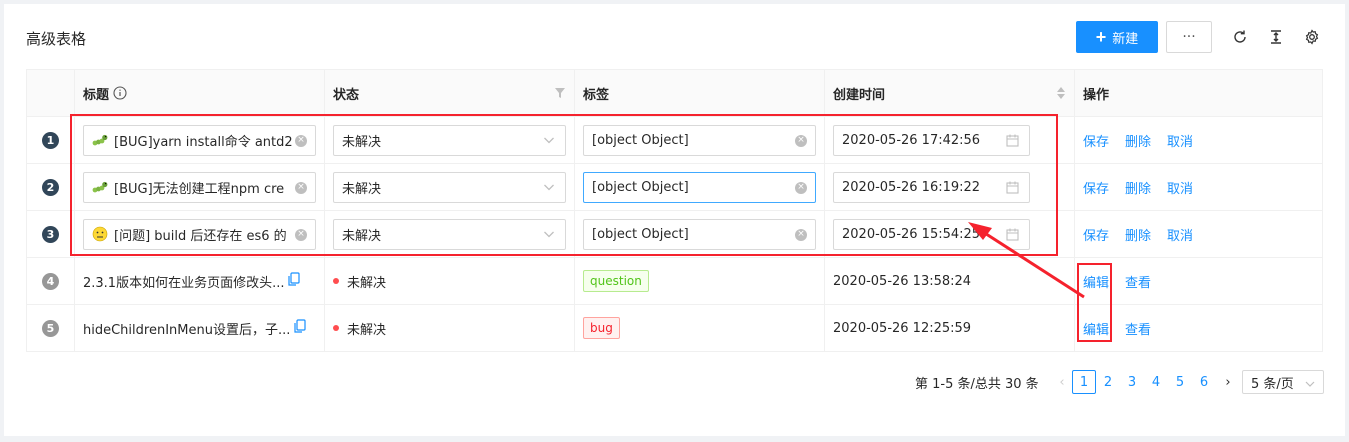  What do you see at coordinates (120, 93) in the screenshot?
I see `info-icon` at bounding box center [120, 93].